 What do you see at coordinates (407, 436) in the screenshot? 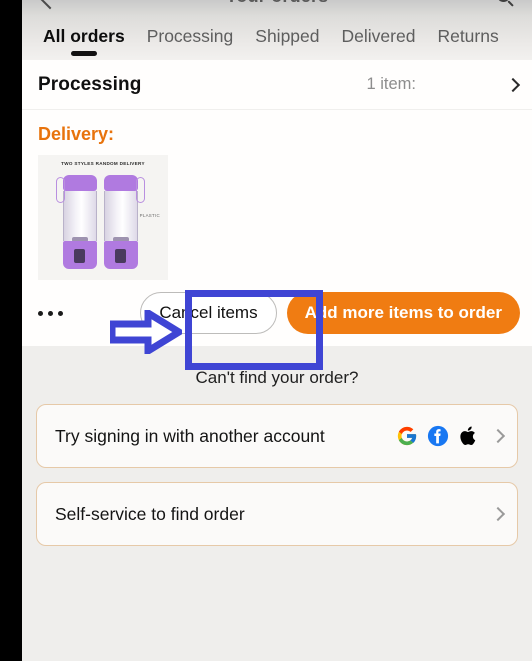
I see `google-icon` at bounding box center [407, 436].